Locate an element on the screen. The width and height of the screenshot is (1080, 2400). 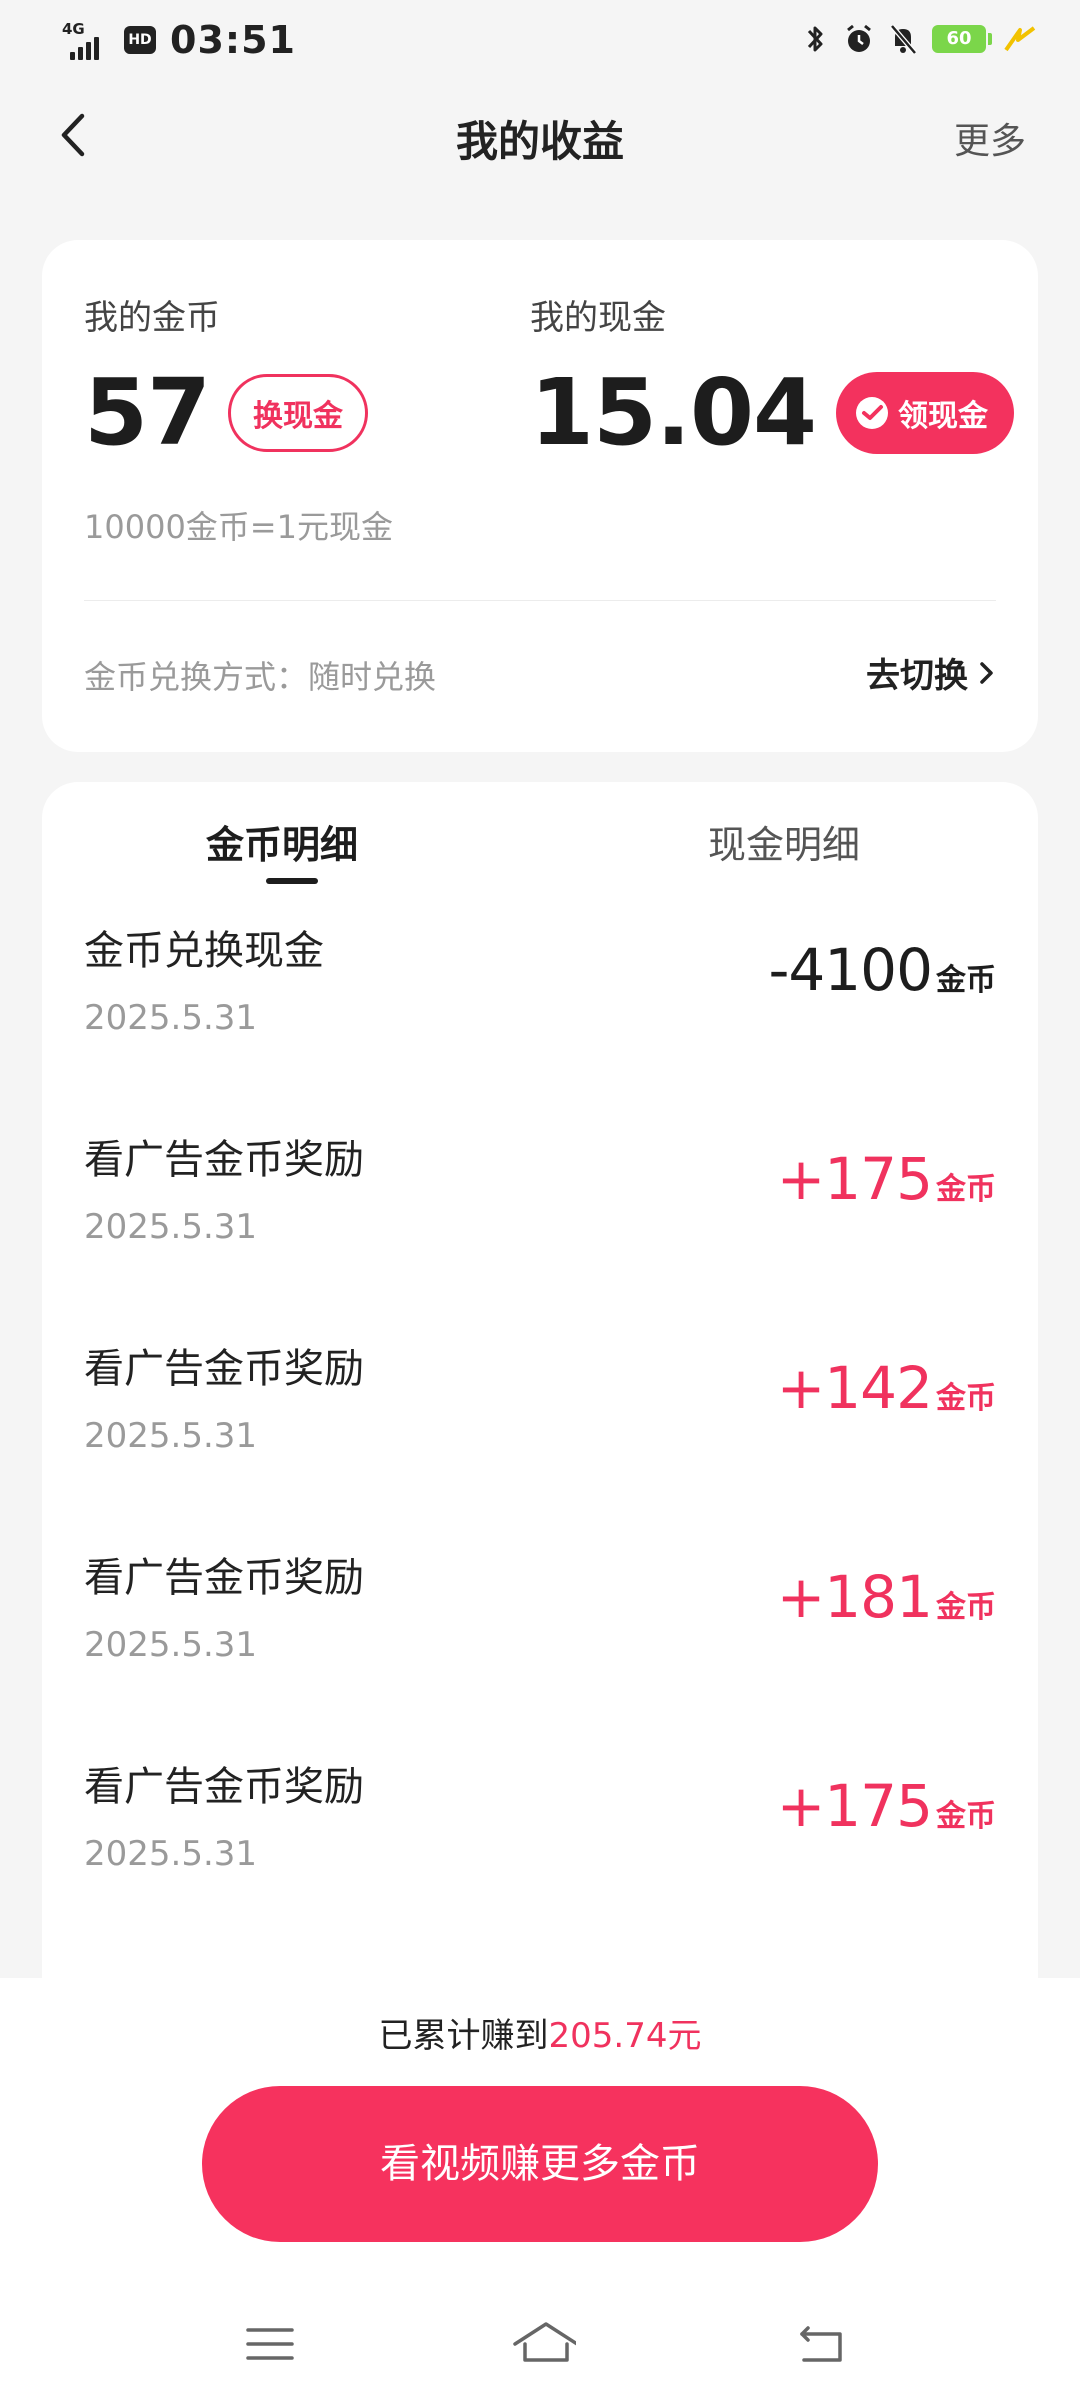
alarm-icon is located at coordinates (859, 38).